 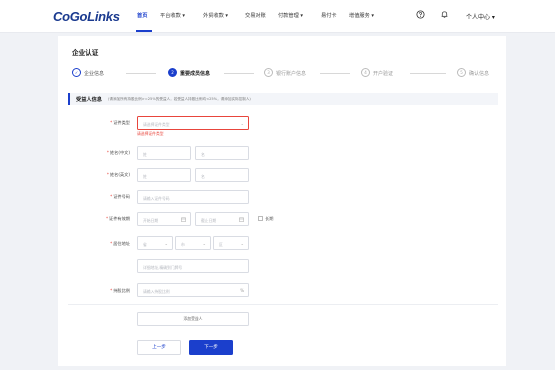 I want to click on nav-home: 首页, so click(x=142, y=15).